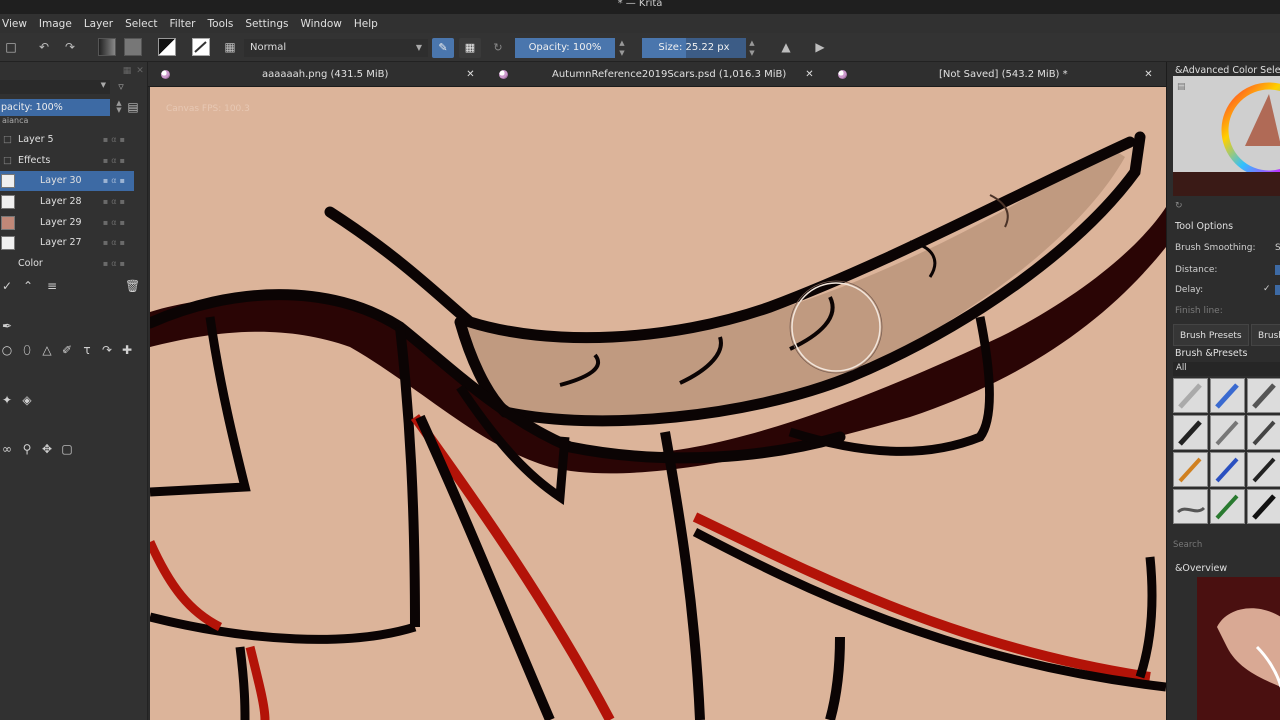 The width and height of the screenshot is (1280, 720). I want to click on menu-window: Window, so click(320, 24).